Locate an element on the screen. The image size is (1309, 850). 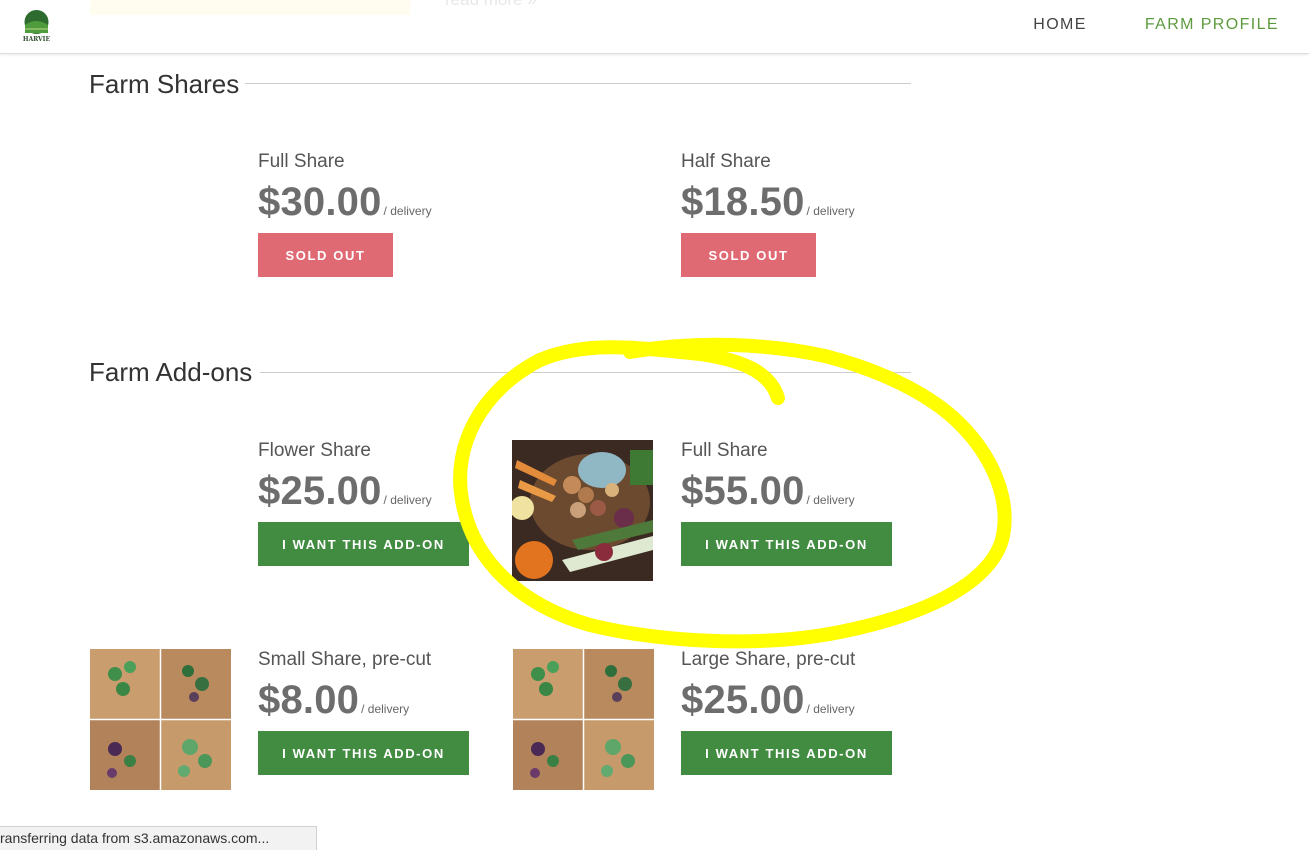
harvie-logo: HARVIE is located at coordinates (36, 26).